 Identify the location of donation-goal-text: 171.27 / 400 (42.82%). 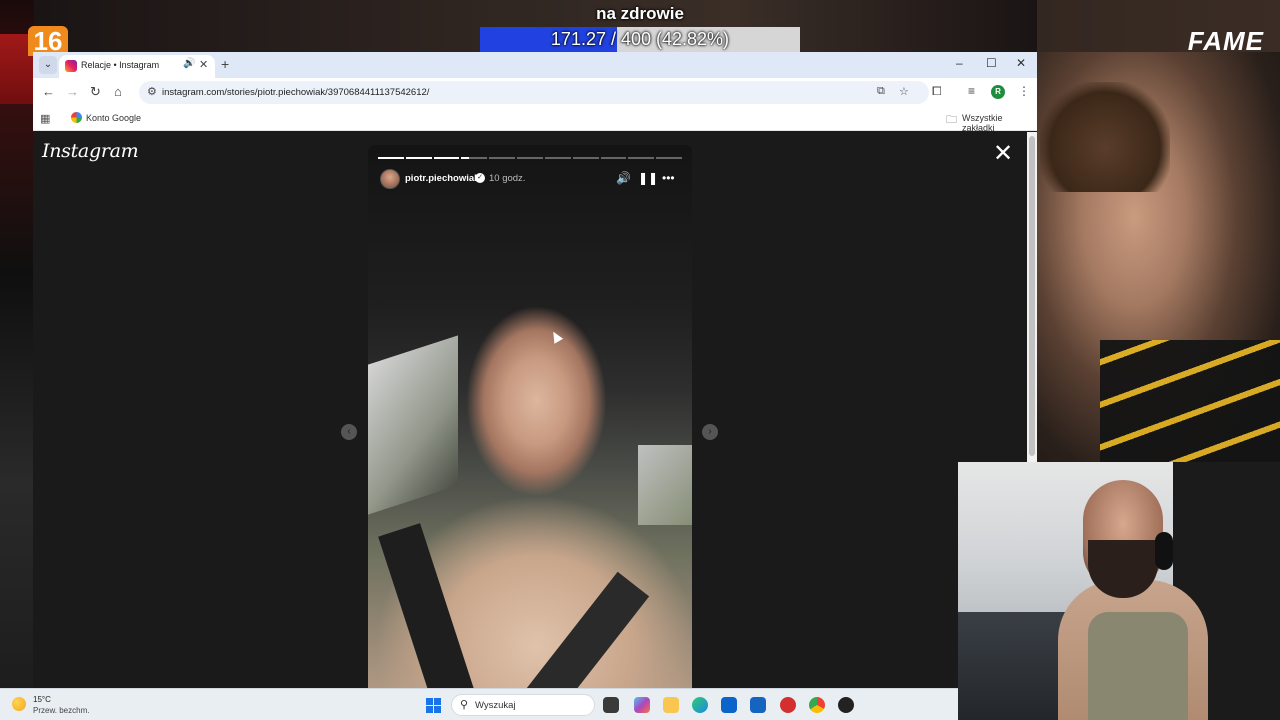
(640, 39).